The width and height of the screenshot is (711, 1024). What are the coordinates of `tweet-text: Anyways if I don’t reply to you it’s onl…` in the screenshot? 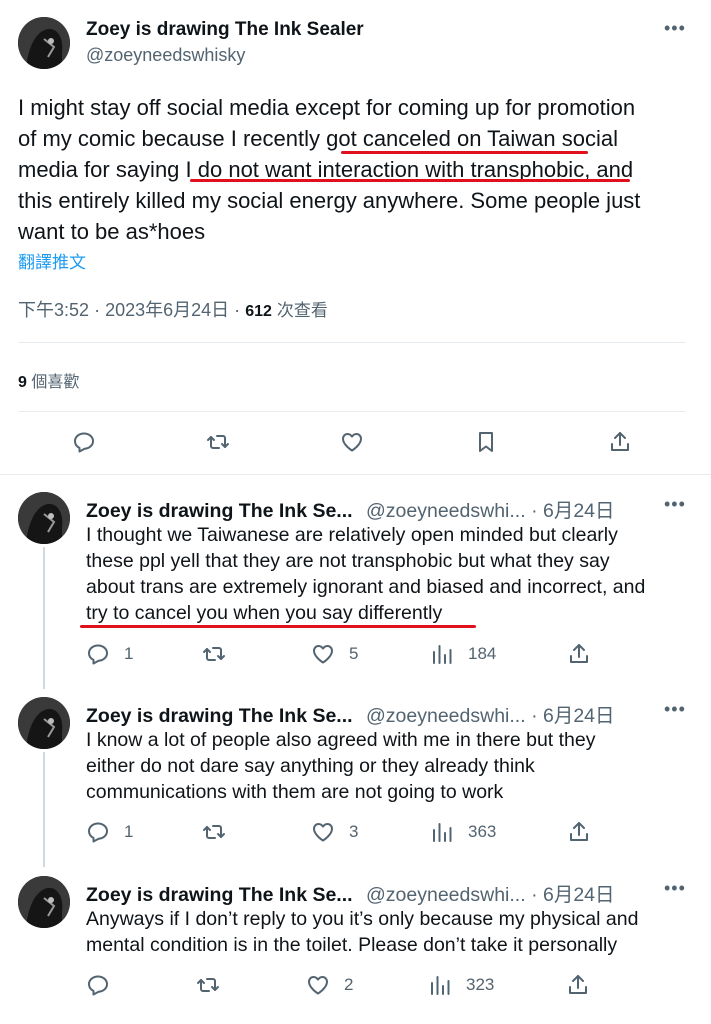 It's located at (391, 932).